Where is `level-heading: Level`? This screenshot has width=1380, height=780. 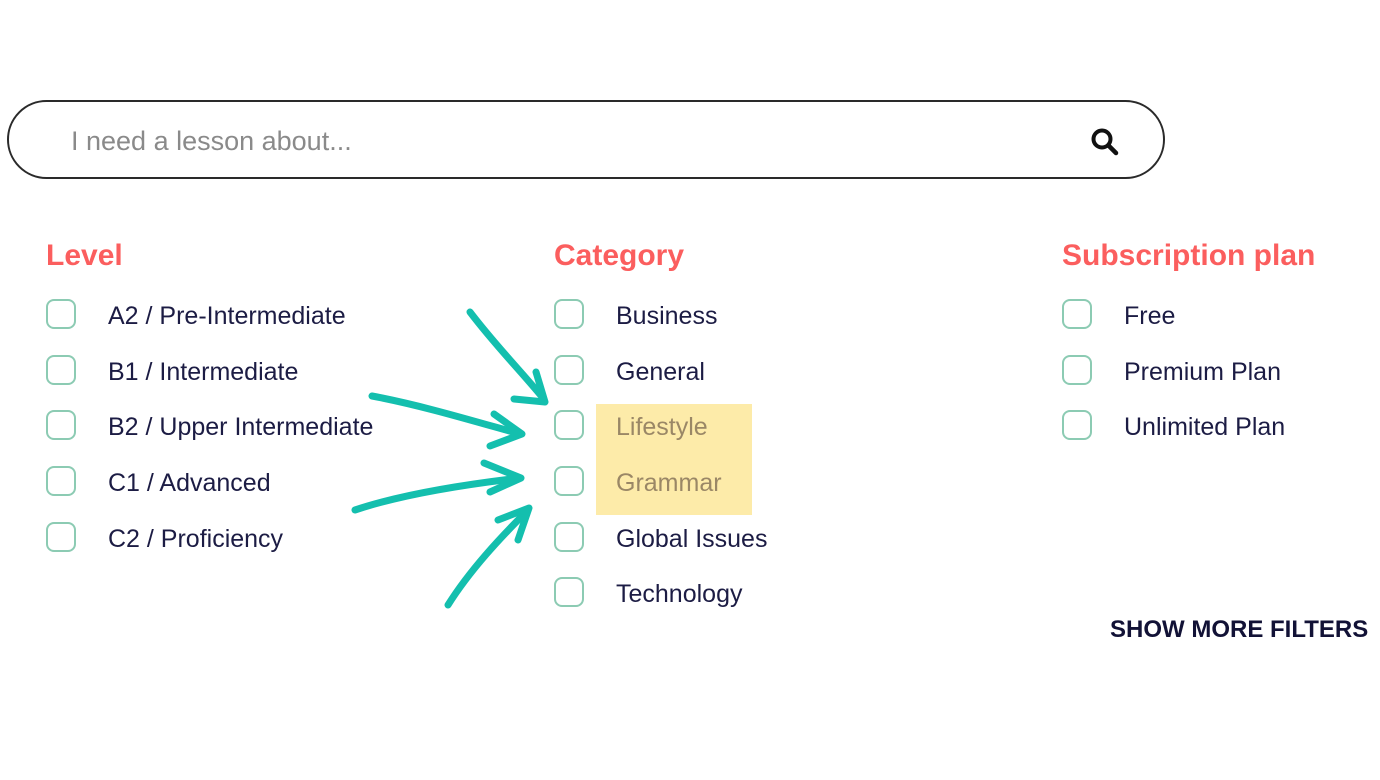 level-heading: Level is located at coordinates (84, 255).